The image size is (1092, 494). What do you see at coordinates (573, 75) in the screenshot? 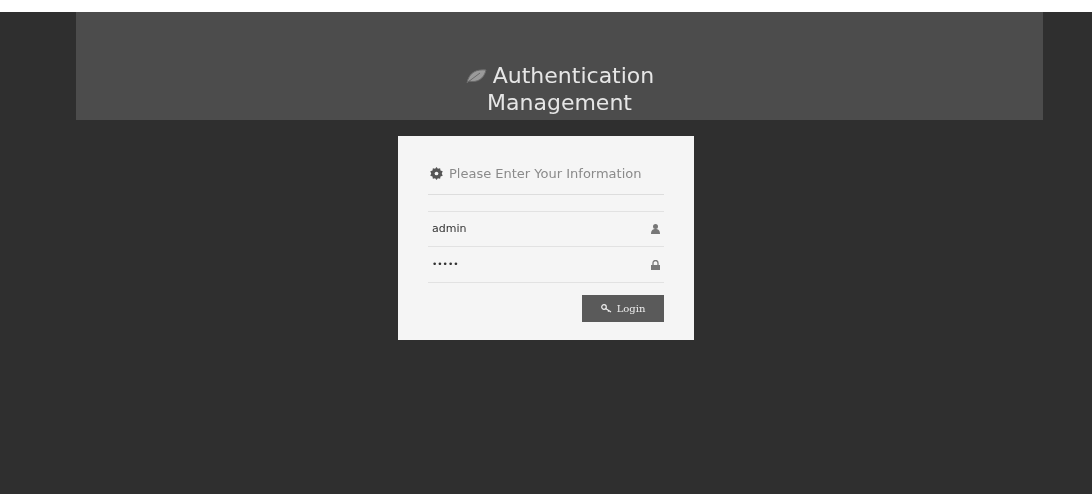
I see `header-title: Authentication` at bounding box center [573, 75].